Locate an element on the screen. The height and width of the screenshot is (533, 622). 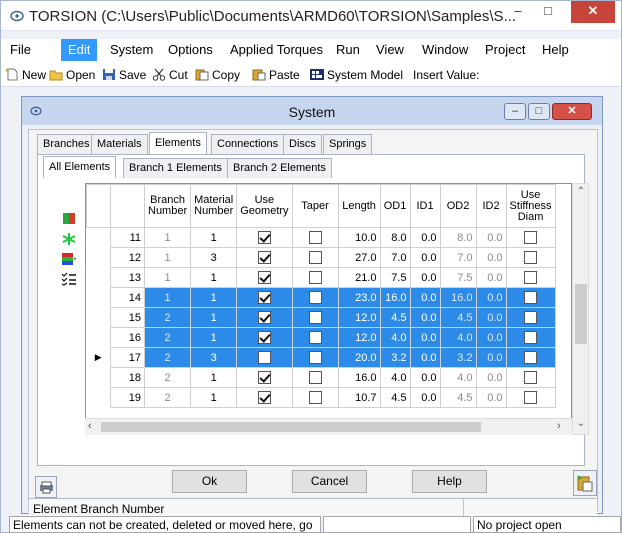
table-row: 11 1 1 10.0 8.0 0.0 8.0 0.0 is located at coordinates (321, 237).